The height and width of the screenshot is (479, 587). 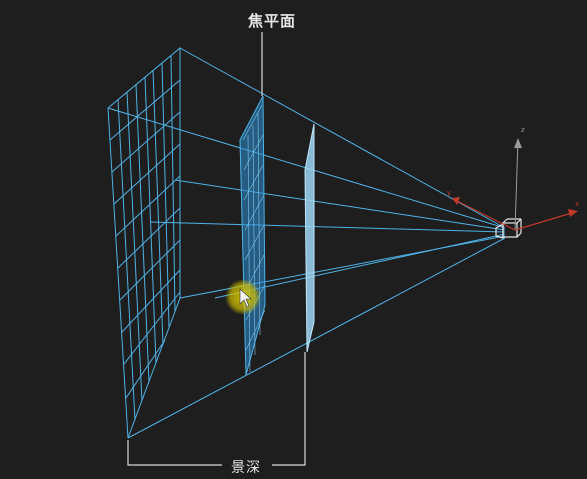 I want to click on far-plane-grid, so click(x=144, y=242).